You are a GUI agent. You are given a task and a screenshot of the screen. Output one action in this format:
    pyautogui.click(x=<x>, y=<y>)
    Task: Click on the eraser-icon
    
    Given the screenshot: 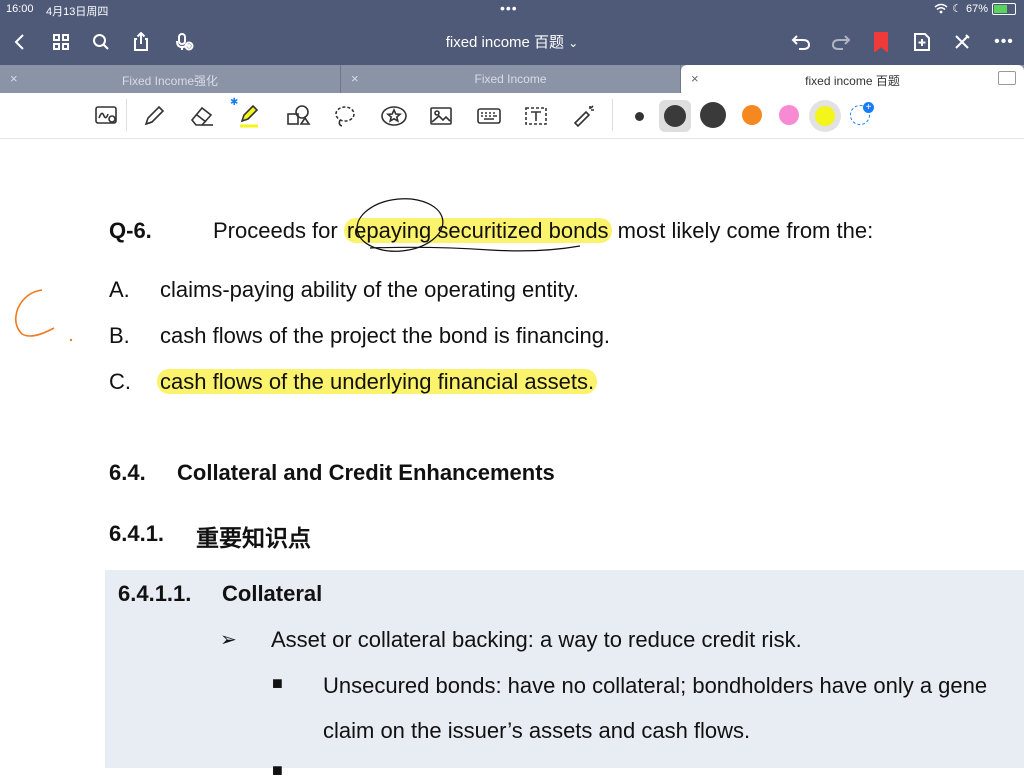 What is the action you would take?
    pyautogui.click(x=202, y=116)
    